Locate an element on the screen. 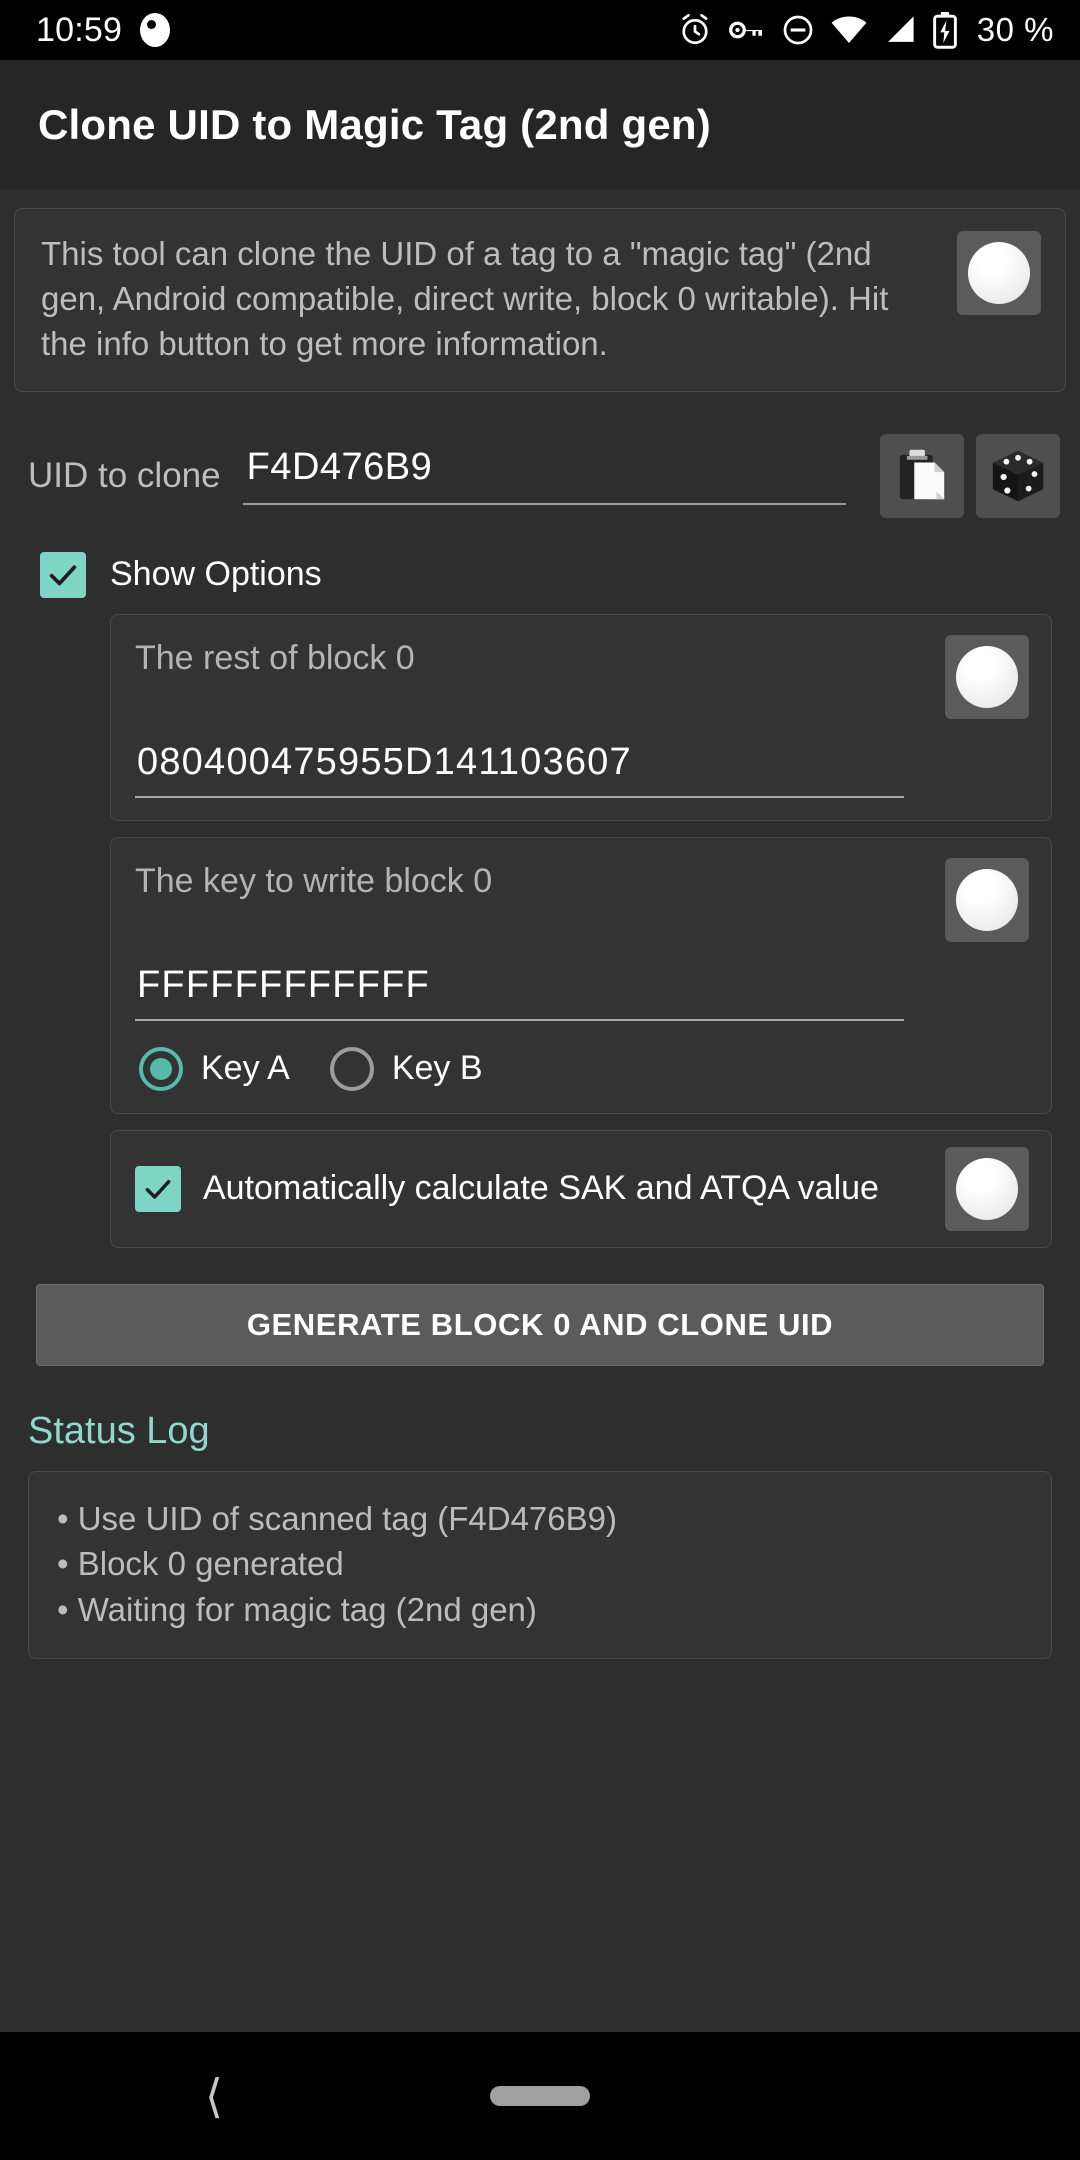 This screenshot has width=1080, height=2160. wifi-icon is located at coordinates (849, 29).